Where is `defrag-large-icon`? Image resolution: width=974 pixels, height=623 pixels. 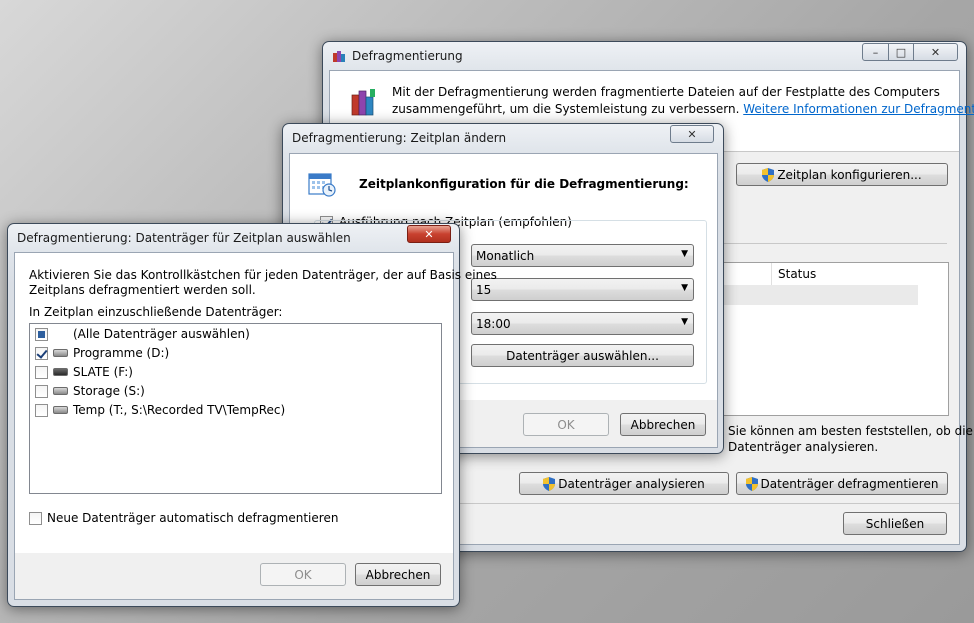 defrag-large-icon is located at coordinates (364, 103).